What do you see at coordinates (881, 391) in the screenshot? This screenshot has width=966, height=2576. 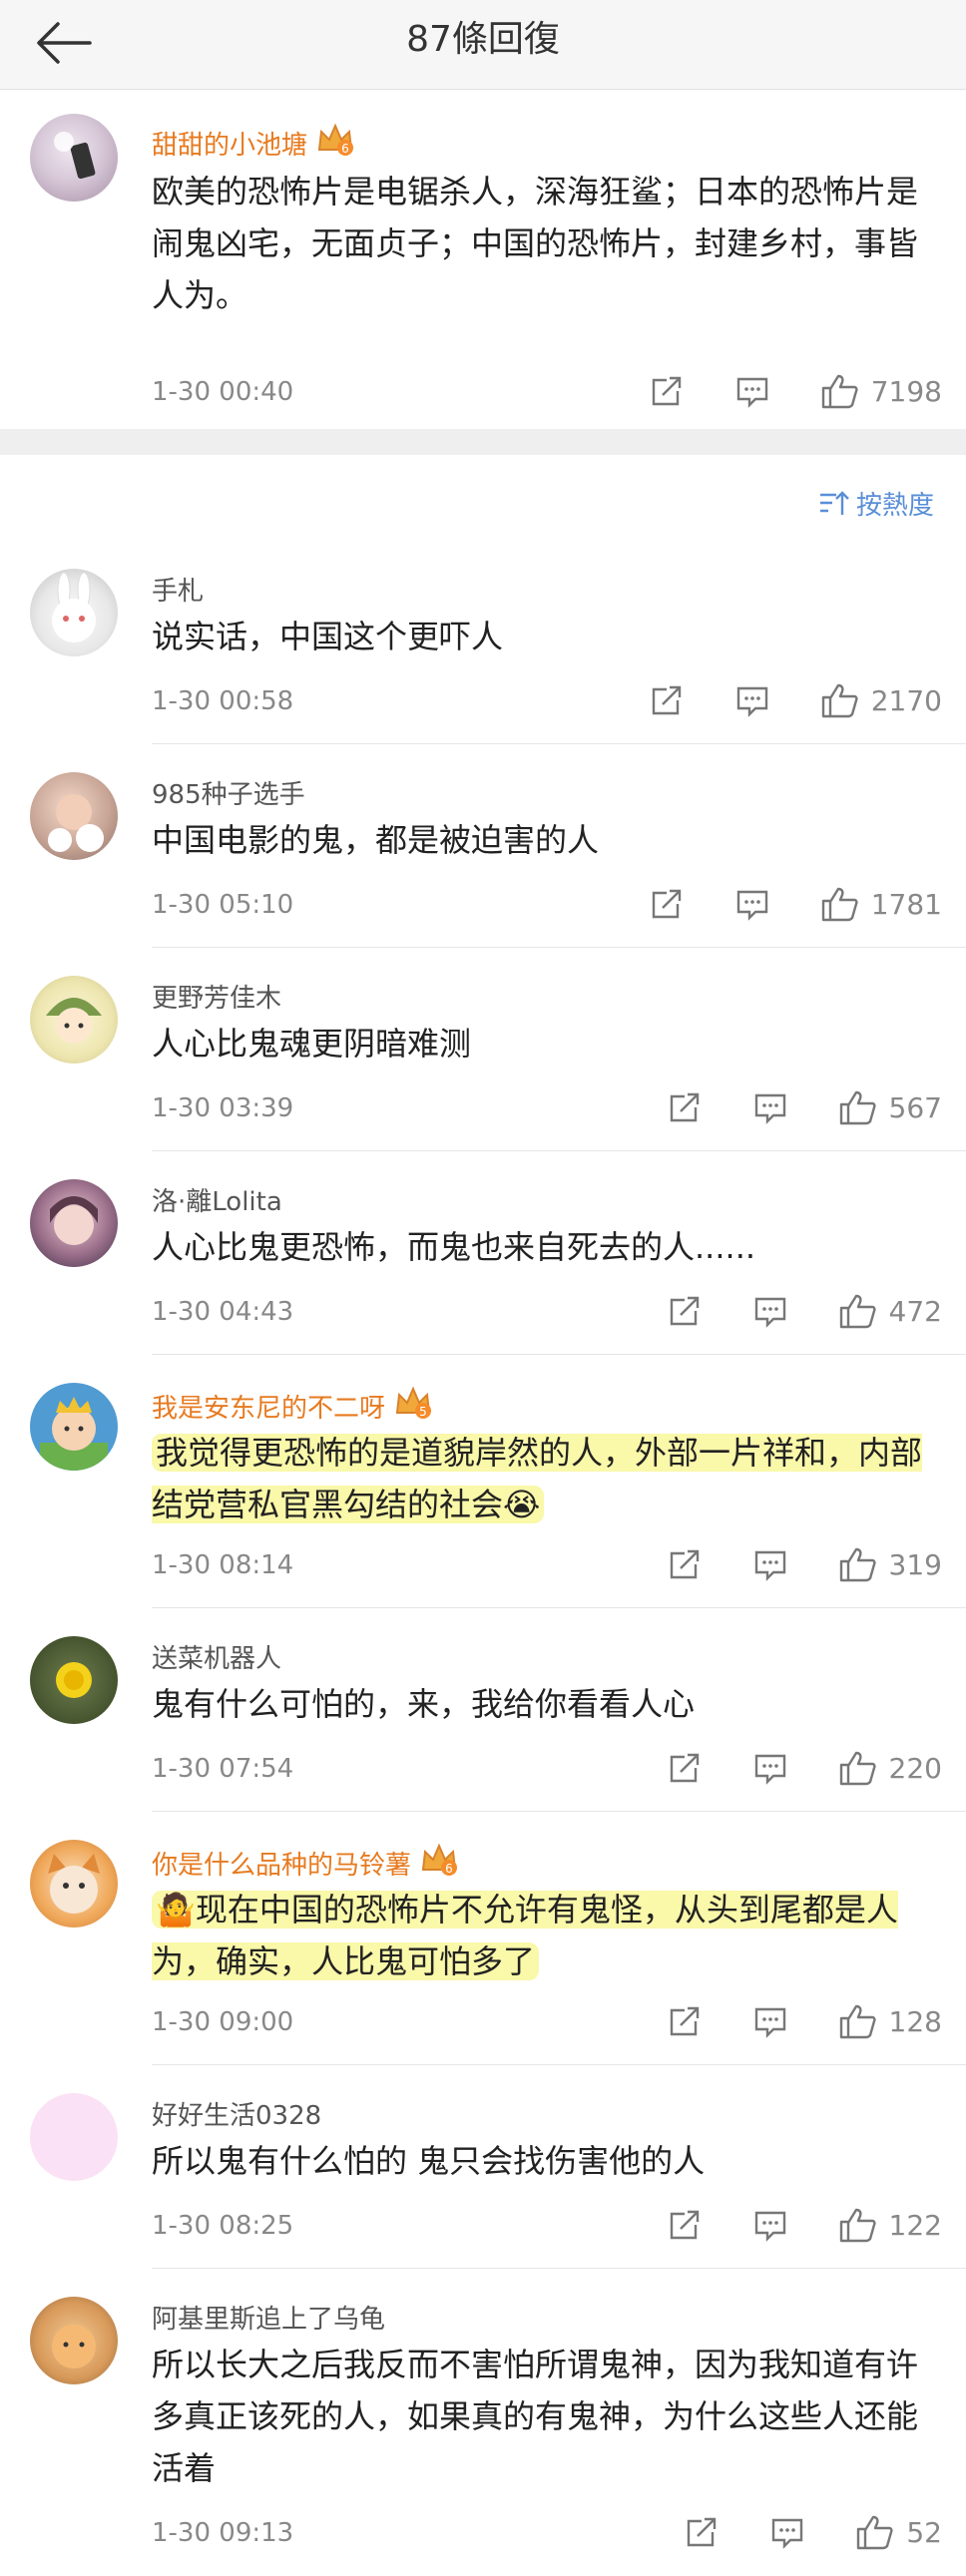 I see `like-button: 7198` at bounding box center [881, 391].